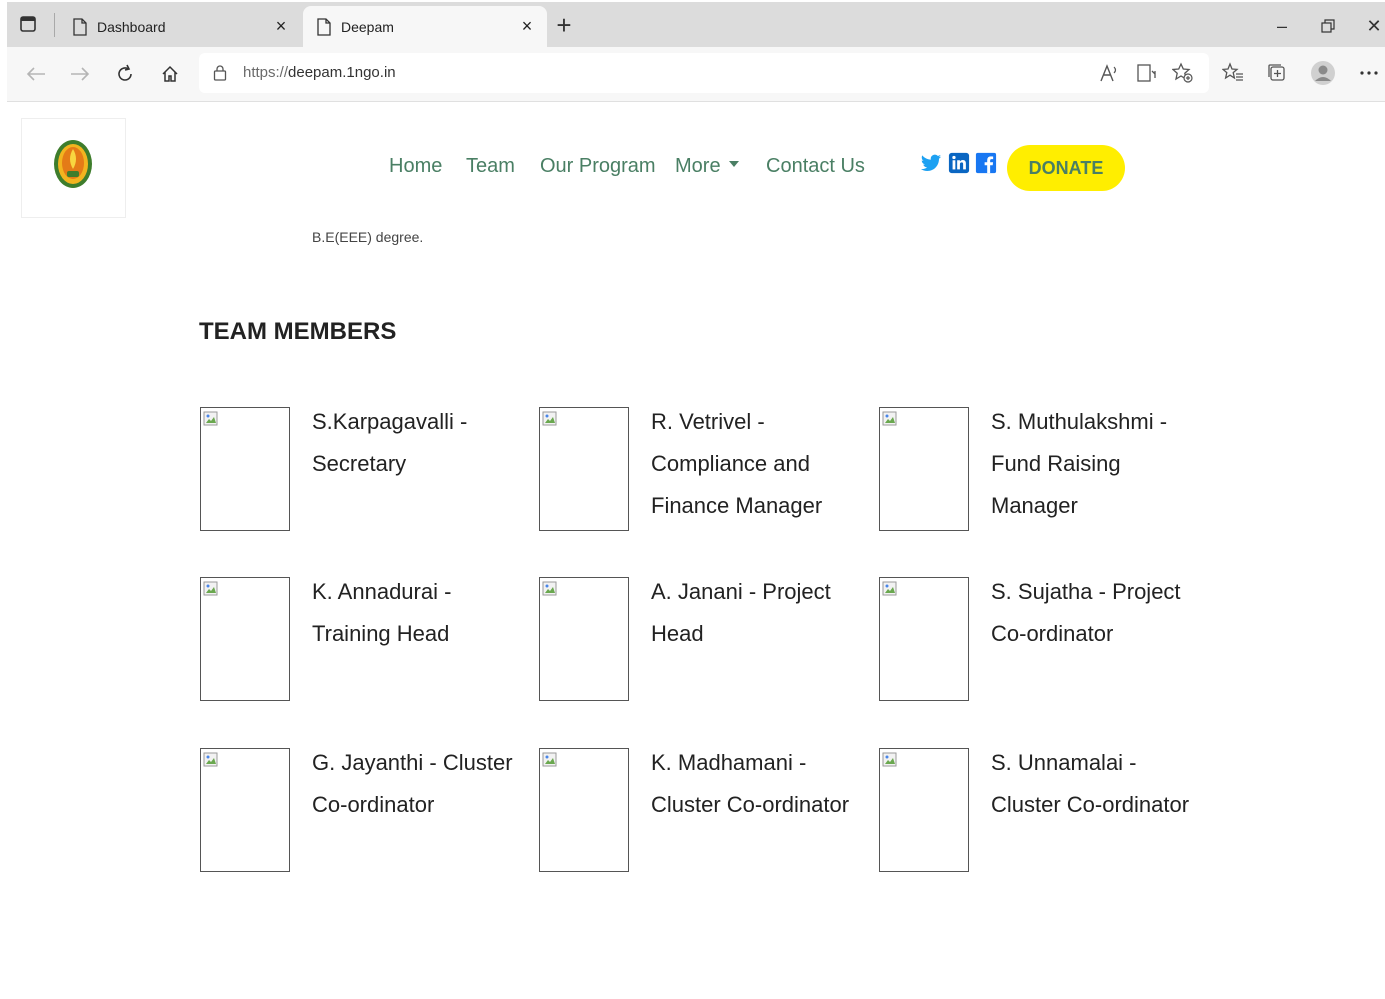 This screenshot has height=999, width=1385. What do you see at coordinates (220, 73) in the screenshot?
I see `lock-icon` at bounding box center [220, 73].